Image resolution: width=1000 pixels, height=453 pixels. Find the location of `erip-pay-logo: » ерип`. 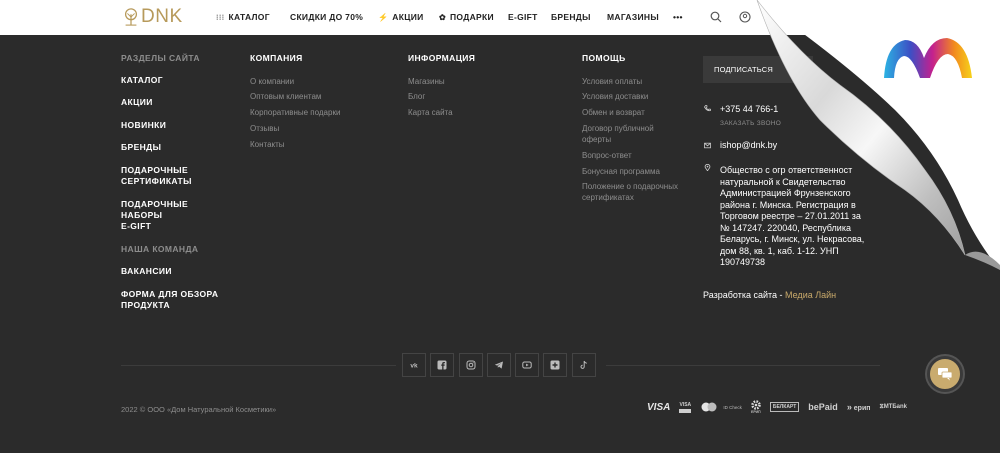

erip-pay-logo: » ерип is located at coordinates (859, 407).